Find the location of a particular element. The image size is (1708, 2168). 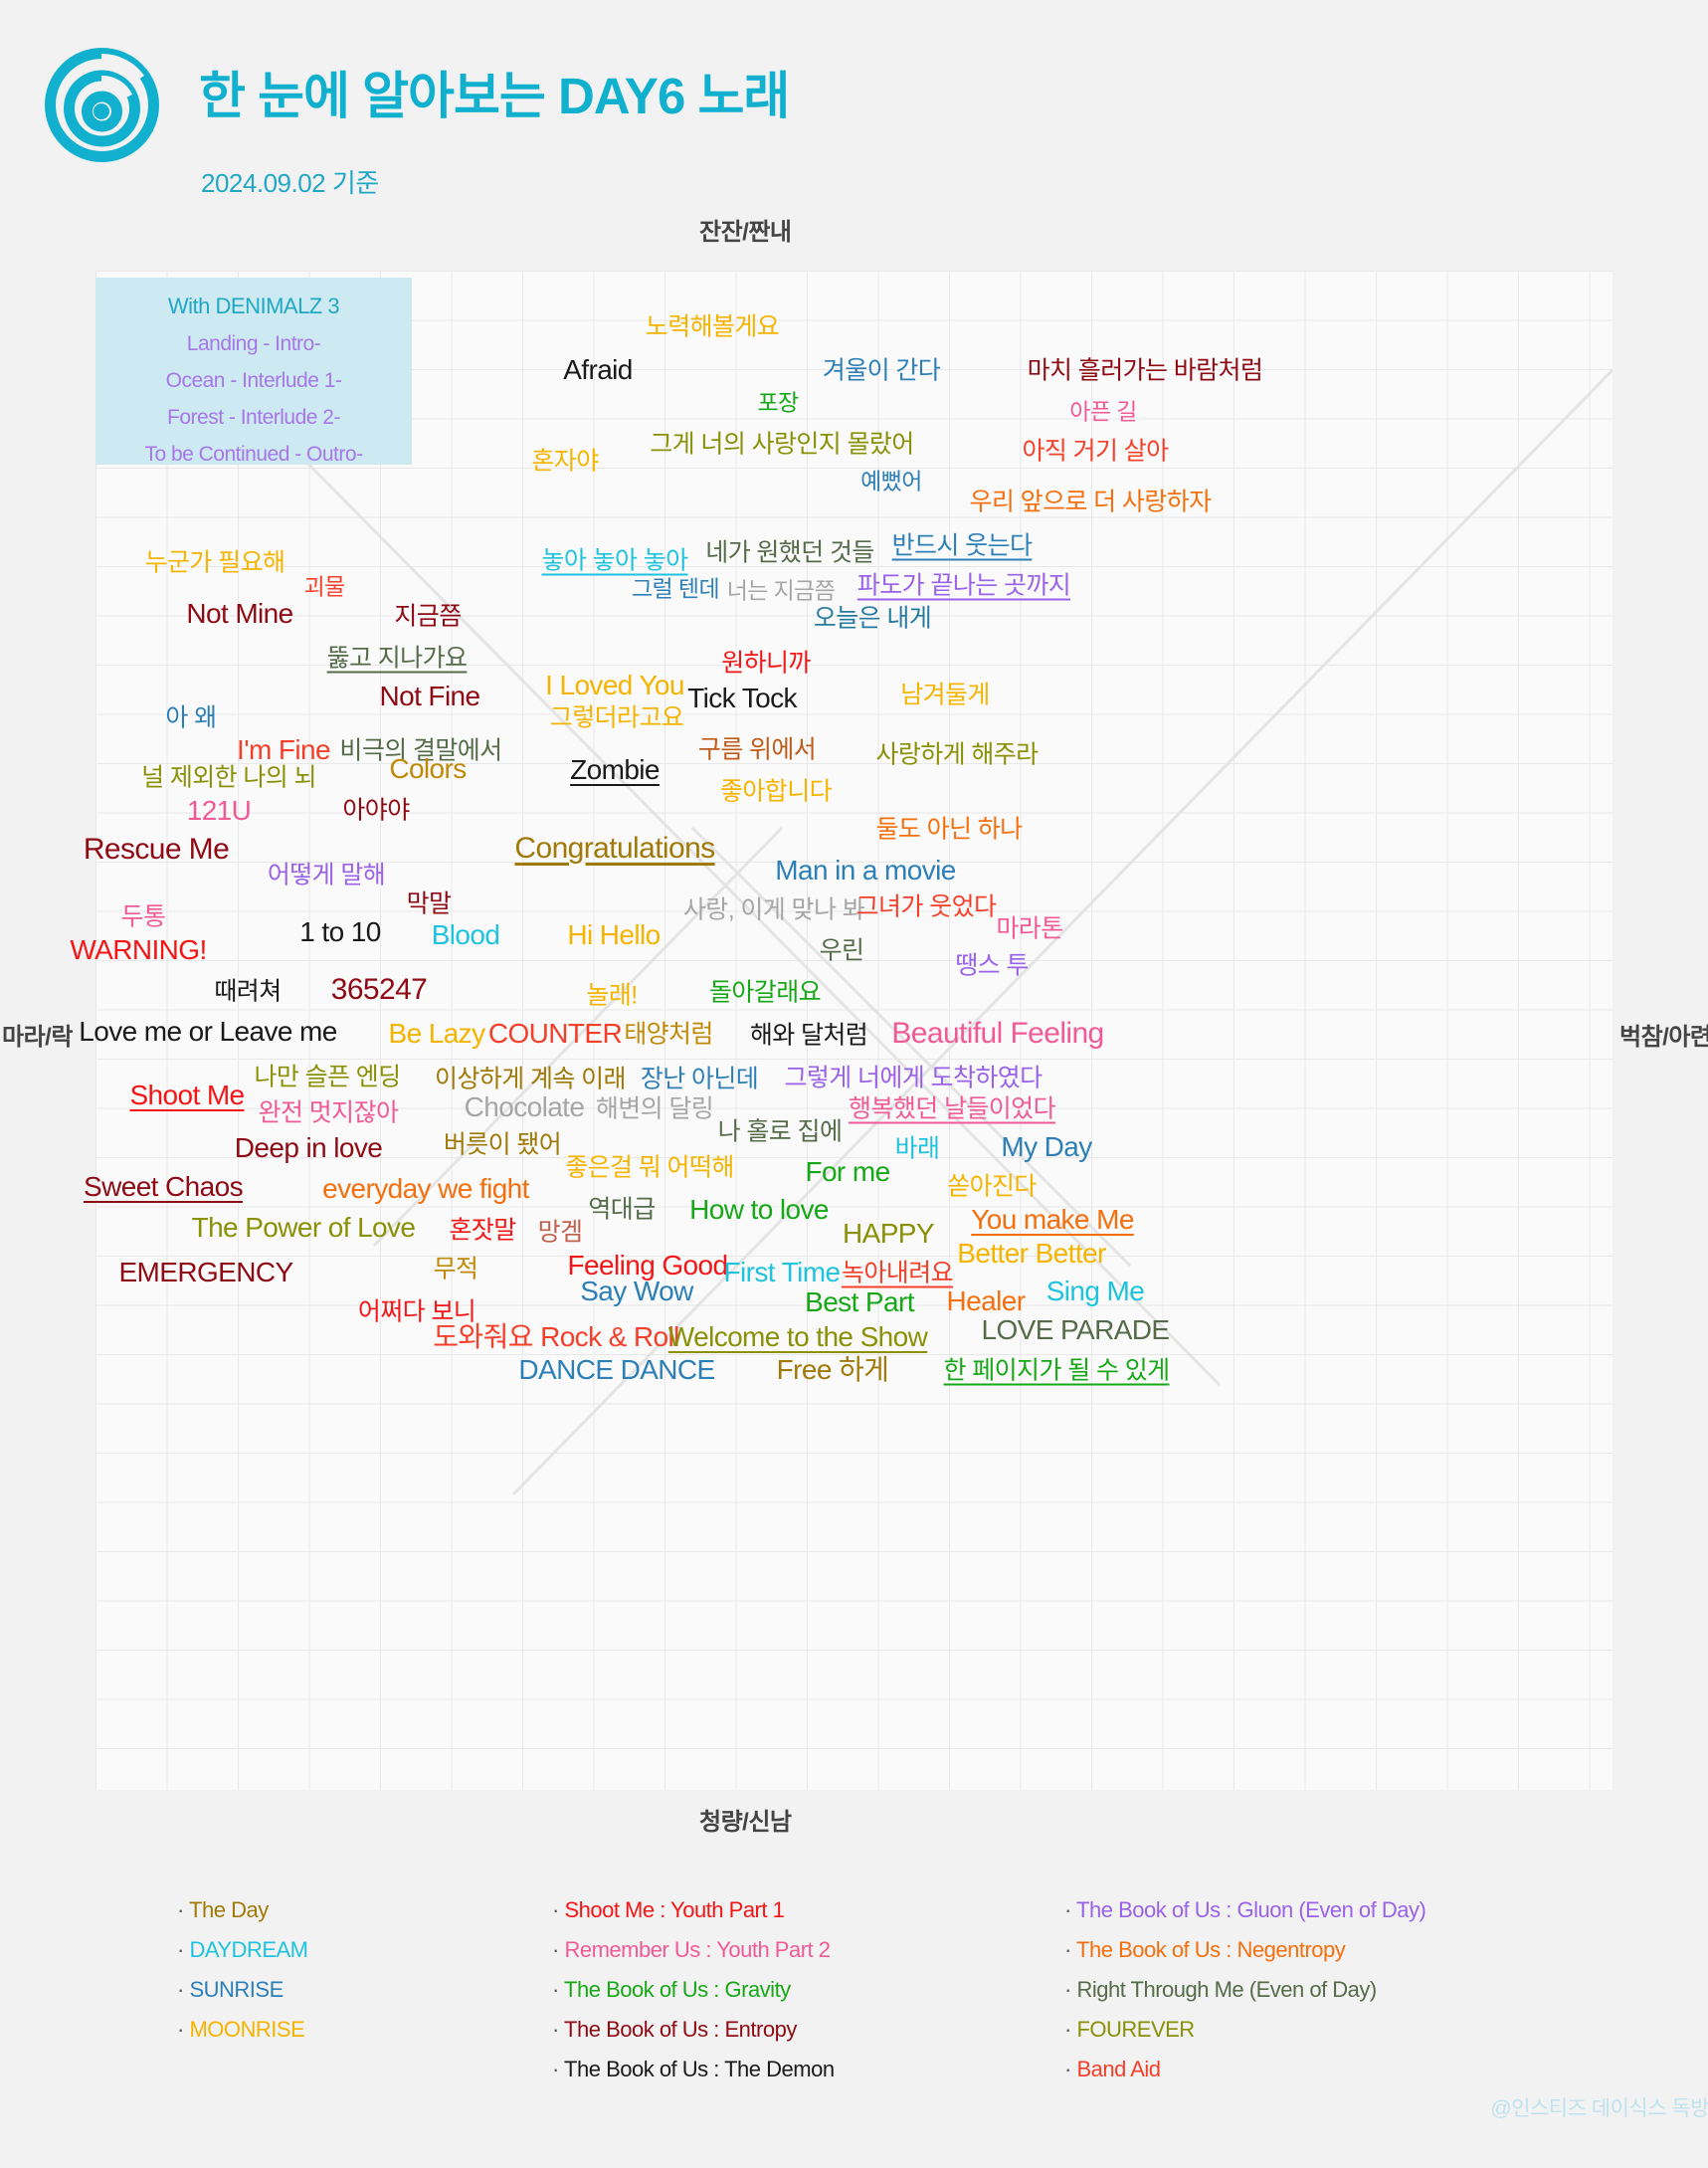

song-label: 좋아합니다 is located at coordinates (776, 791).